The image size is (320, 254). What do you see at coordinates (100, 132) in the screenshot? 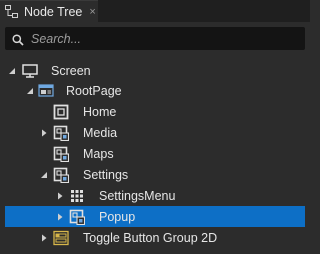
I see `tree-item-label: Media` at bounding box center [100, 132].